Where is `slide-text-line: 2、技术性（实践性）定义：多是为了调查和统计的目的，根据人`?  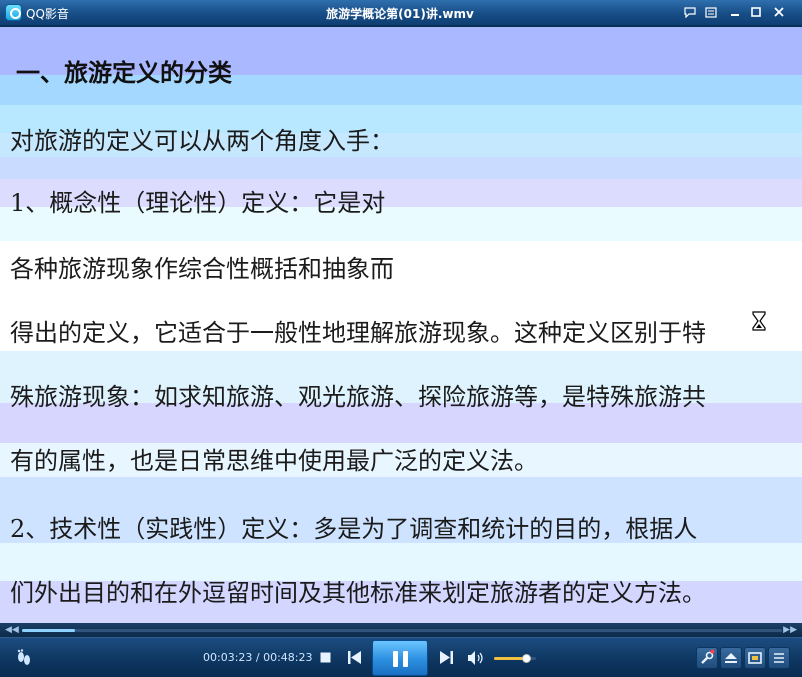 slide-text-line: 2、技术性（实践性）定义：多是为了调查和统计的目的，根据人 is located at coordinates (354, 529).